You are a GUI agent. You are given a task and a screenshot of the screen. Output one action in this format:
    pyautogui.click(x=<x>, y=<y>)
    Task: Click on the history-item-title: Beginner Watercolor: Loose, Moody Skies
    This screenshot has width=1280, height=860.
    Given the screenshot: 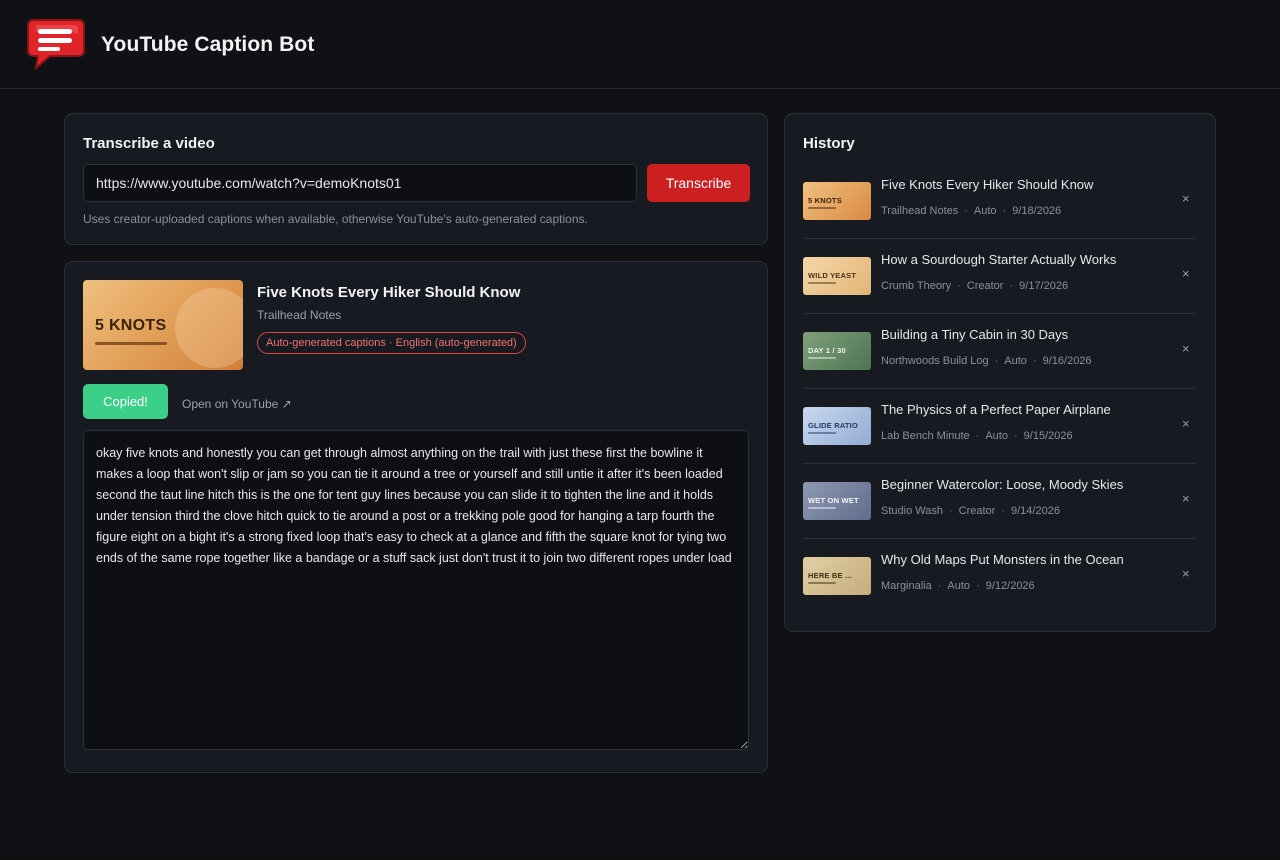 What is the action you would take?
    pyautogui.click(x=1002, y=484)
    